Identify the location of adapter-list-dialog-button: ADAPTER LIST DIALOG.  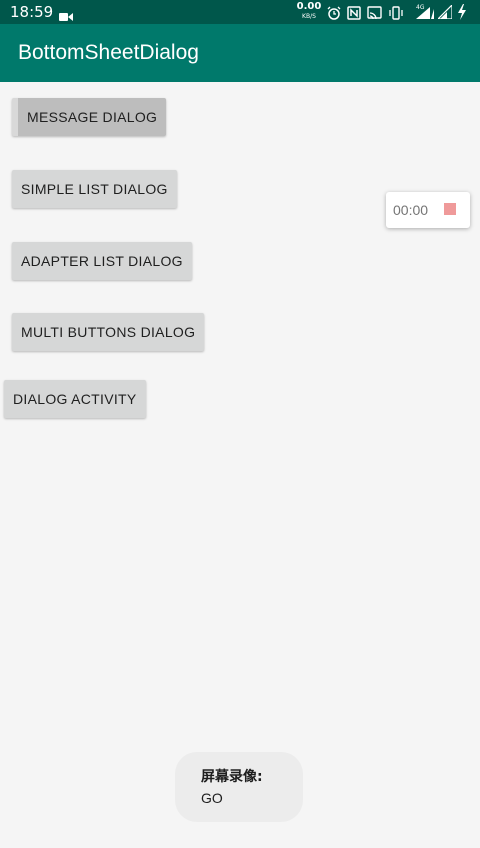
(102, 261).